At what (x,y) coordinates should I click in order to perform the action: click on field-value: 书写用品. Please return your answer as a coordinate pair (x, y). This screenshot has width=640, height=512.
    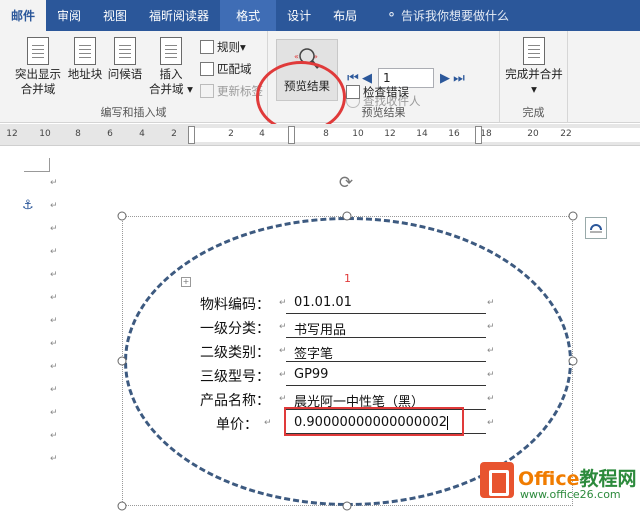
    Looking at the image, I should click on (320, 328).